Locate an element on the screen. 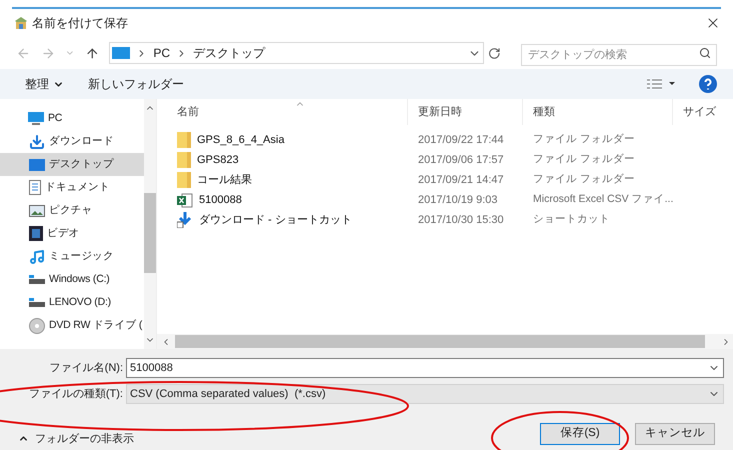 Image resolution: width=733 pixels, height=450 pixels. up-icon is located at coordinates (92, 53).